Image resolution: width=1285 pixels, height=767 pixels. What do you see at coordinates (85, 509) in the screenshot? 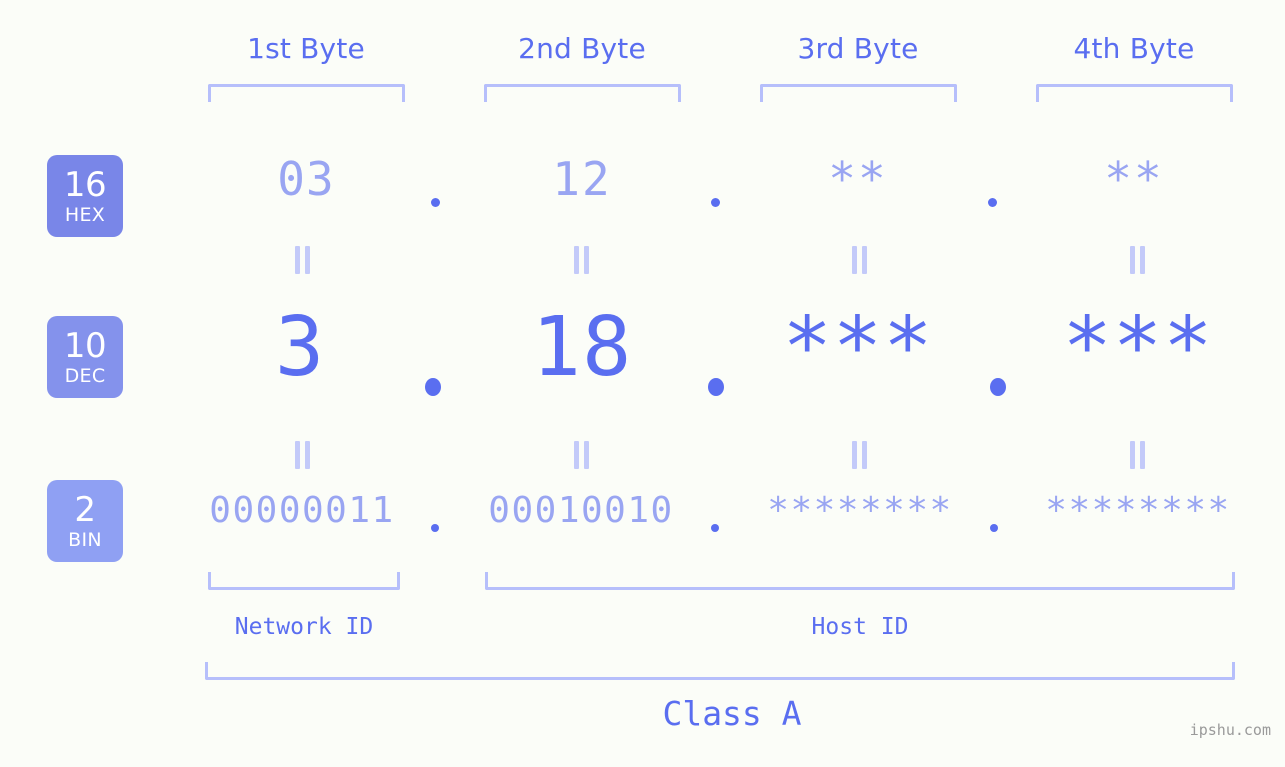
I see `base-badge-bin-number: 2` at bounding box center [85, 509].